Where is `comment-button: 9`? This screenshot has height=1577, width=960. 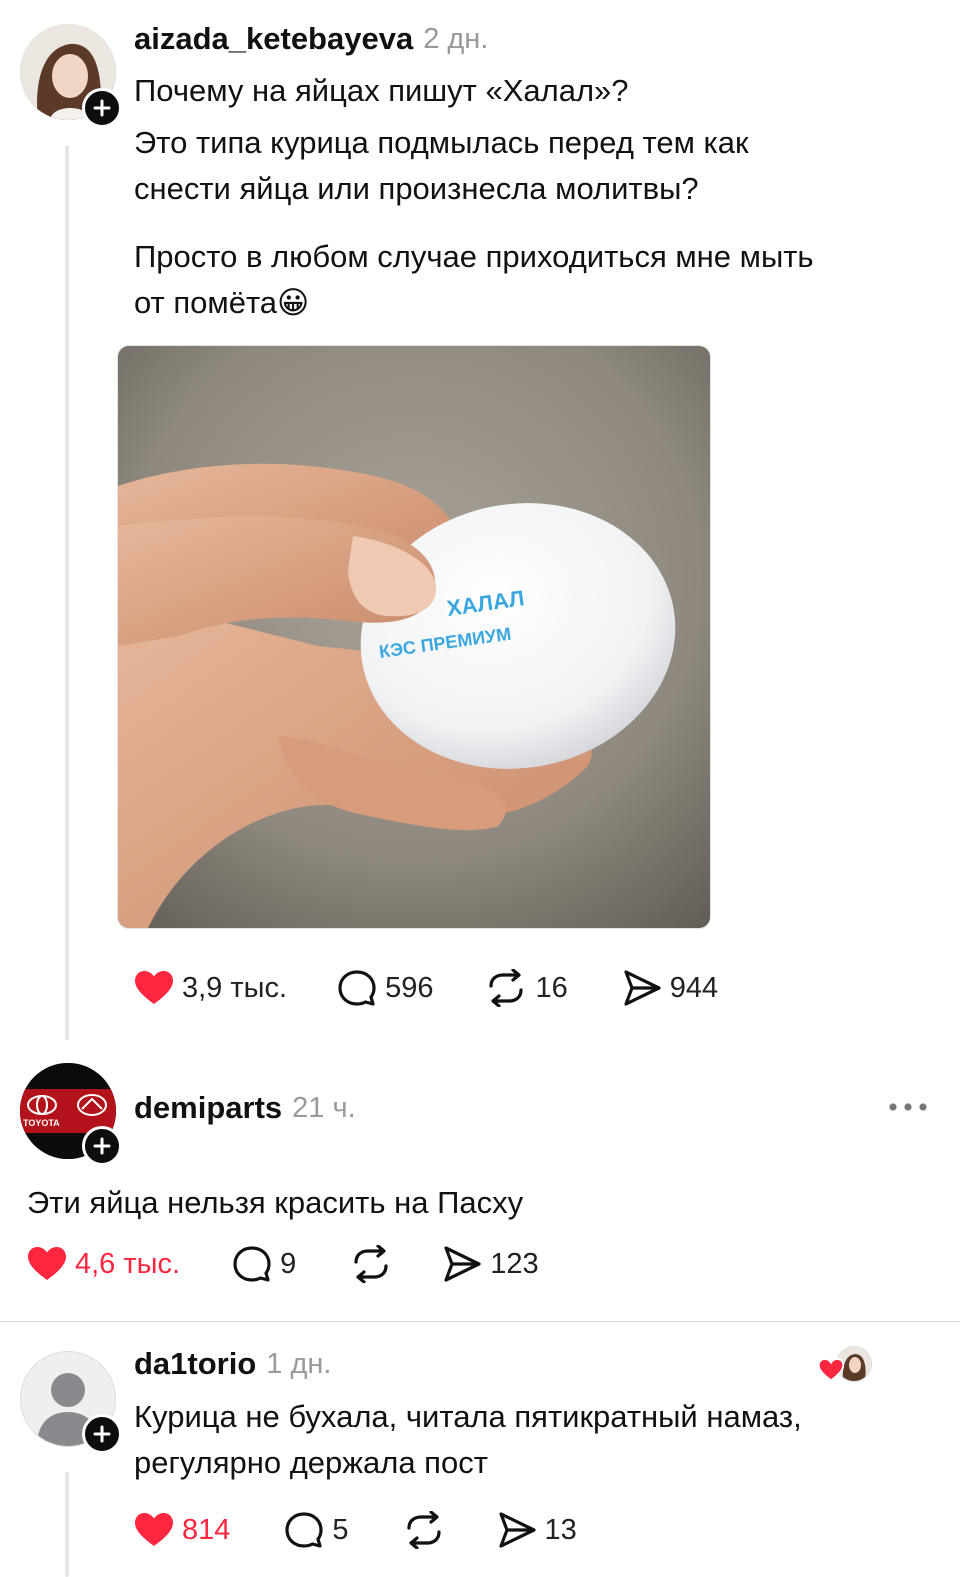
comment-button: 9 is located at coordinates (264, 1264).